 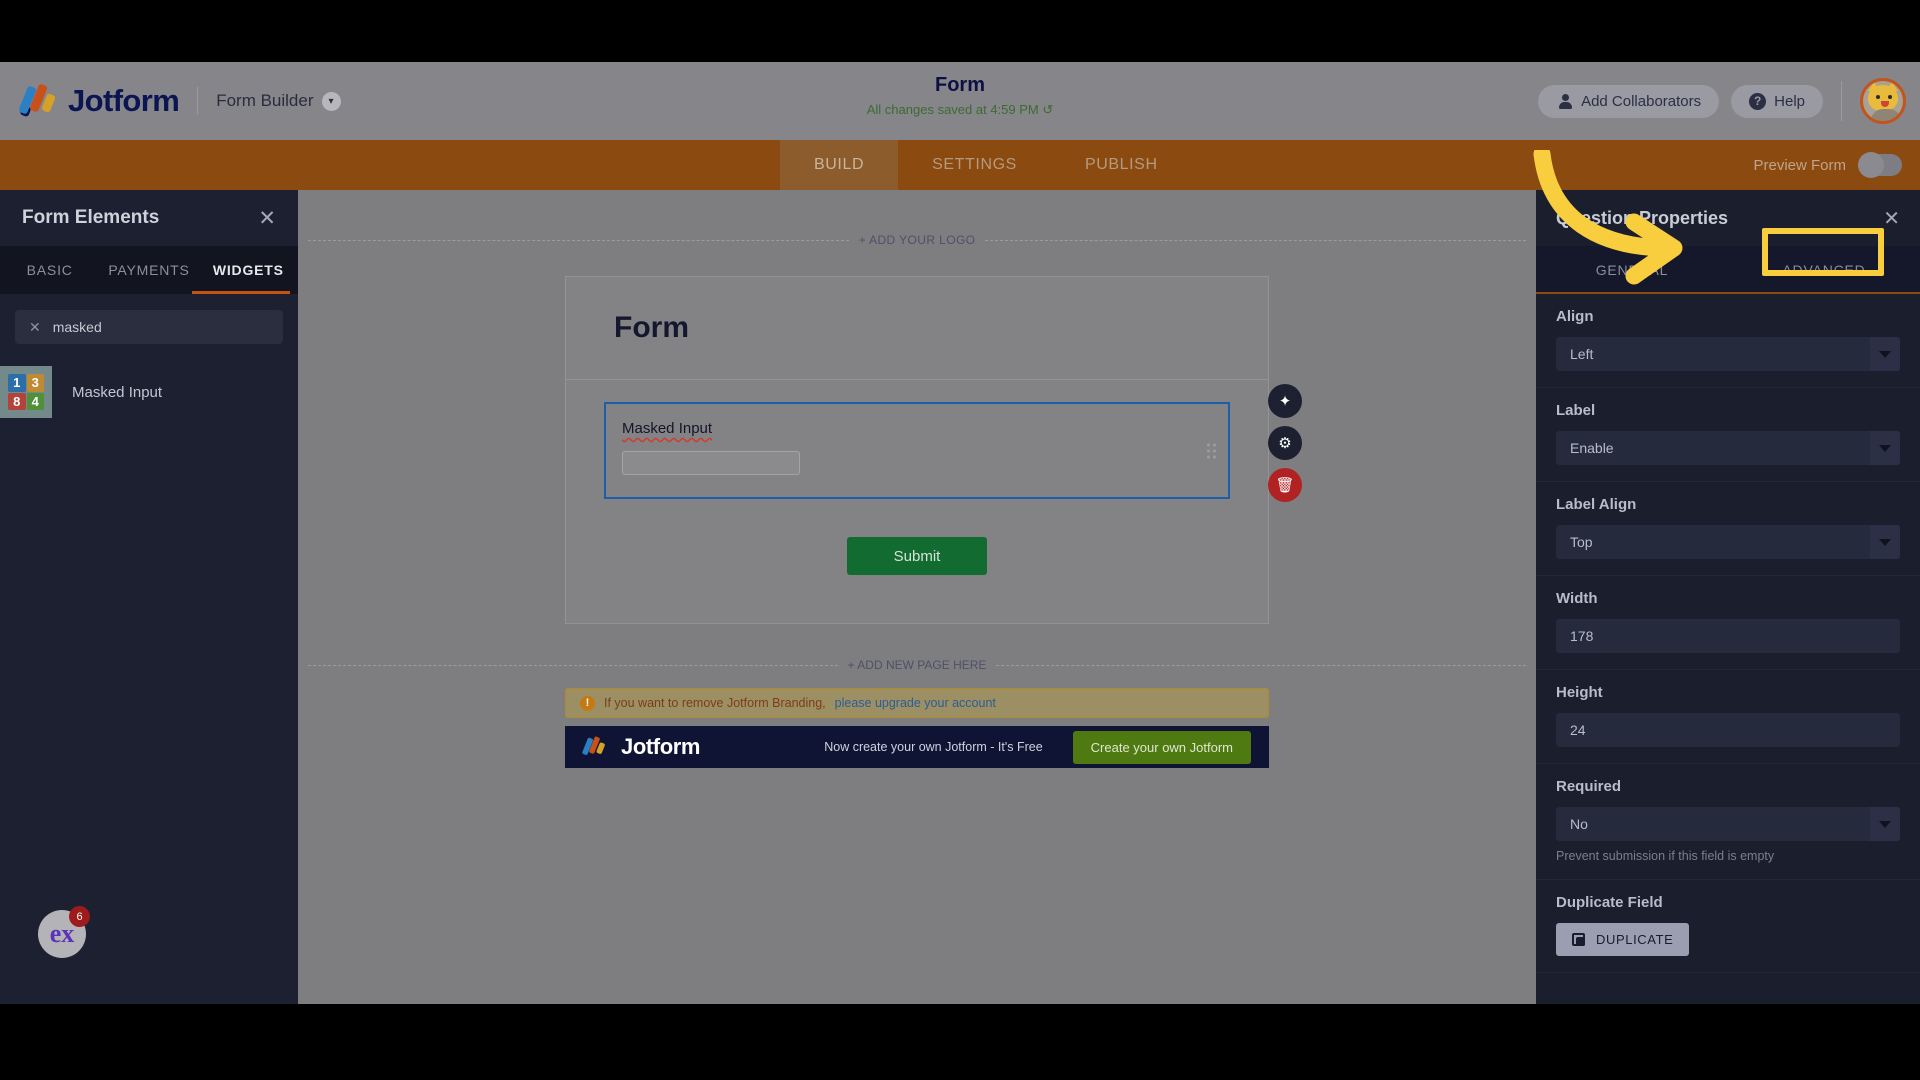 I want to click on clear-search-icon: ✕, so click(x=35, y=327).